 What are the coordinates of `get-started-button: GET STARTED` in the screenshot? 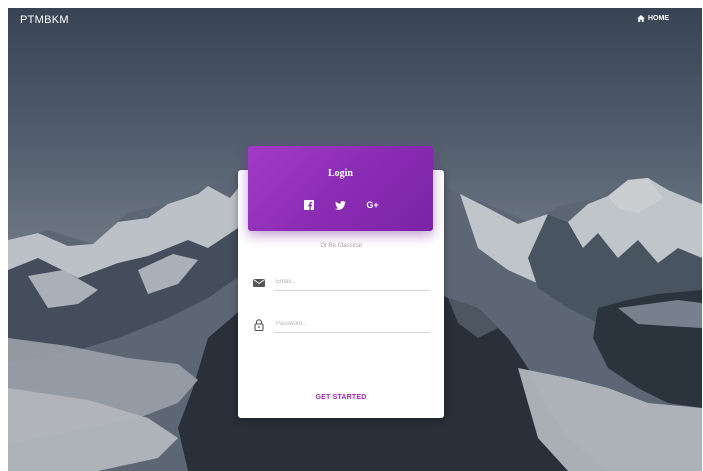 It's located at (341, 397).